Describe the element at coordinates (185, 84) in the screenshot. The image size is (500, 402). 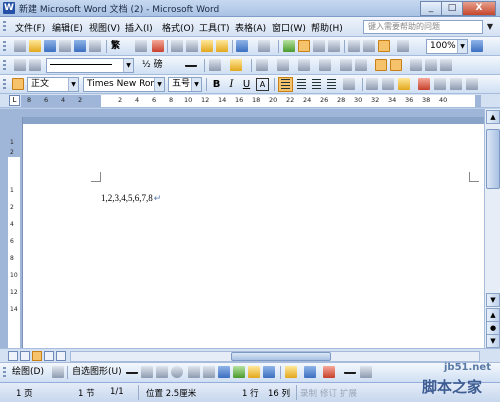
I see `font-size-select: 五号 ▼` at that location.